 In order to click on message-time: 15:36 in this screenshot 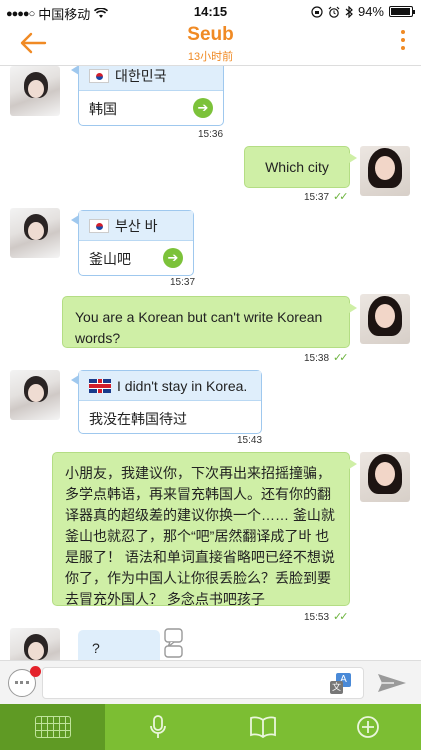, I will do `click(211, 134)`.